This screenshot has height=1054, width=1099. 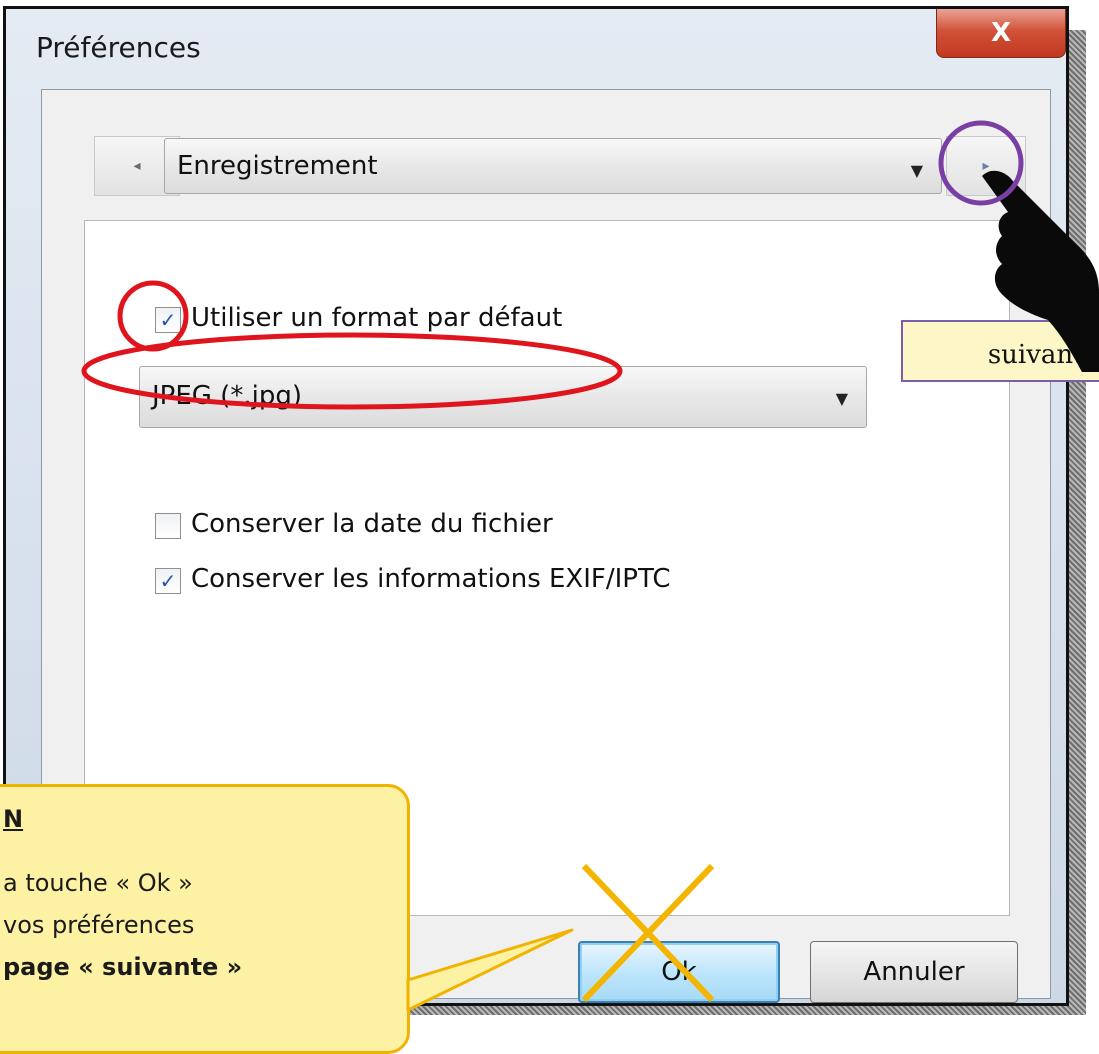 I want to click on chevron-right-icon: ▸, so click(x=986, y=166).